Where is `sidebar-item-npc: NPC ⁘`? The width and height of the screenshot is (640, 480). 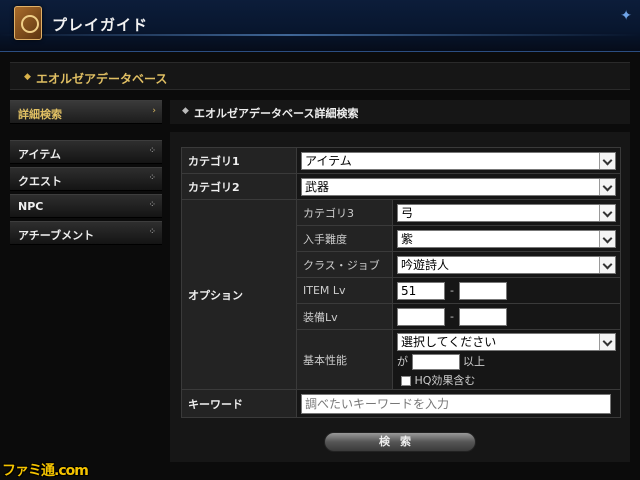
sidebar-item-npc: NPC ⁘ is located at coordinates (86, 206).